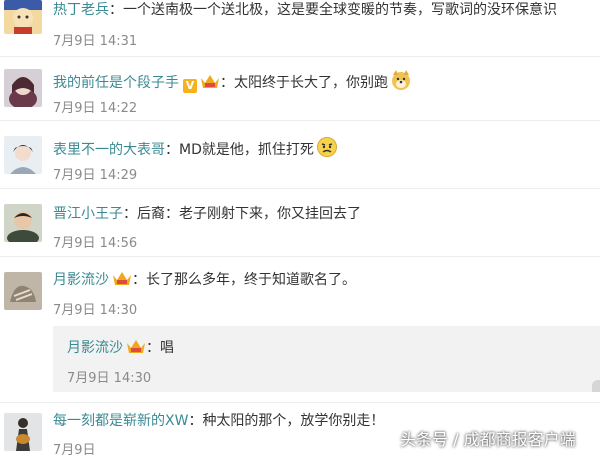 The width and height of the screenshot is (600, 458). What do you see at coordinates (81, 280) in the screenshot?
I see `username-link: 月影流沙` at bounding box center [81, 280].